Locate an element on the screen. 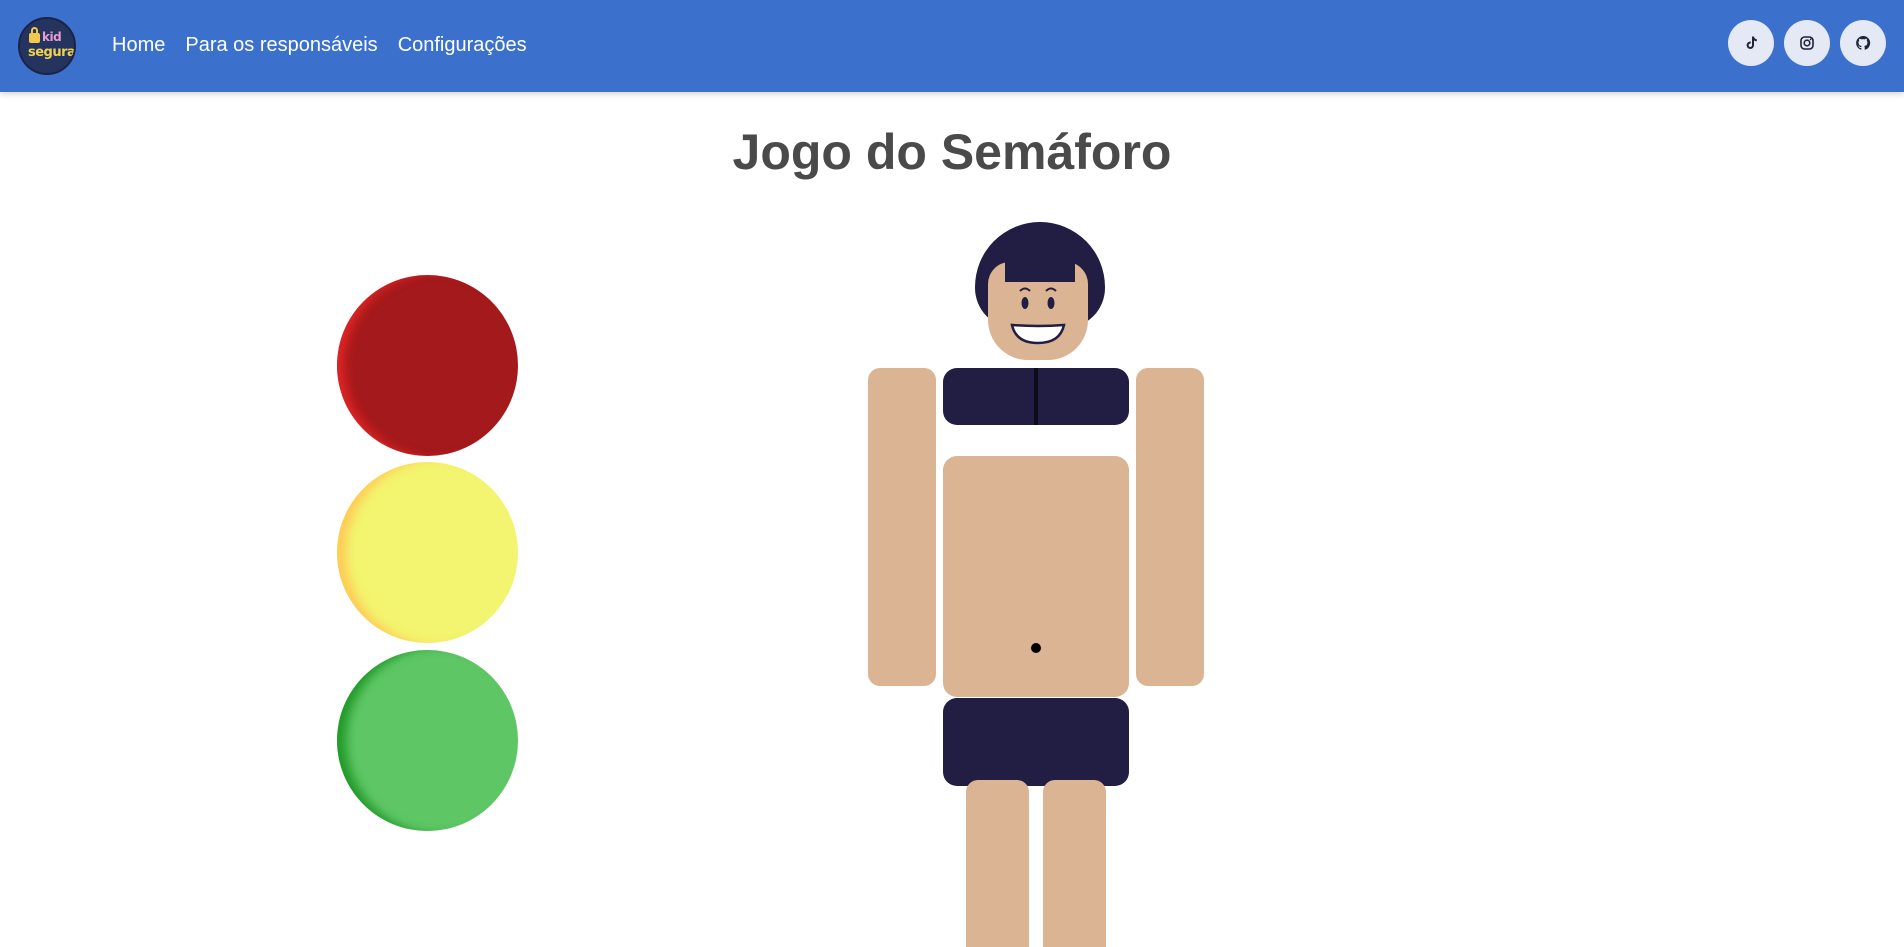  logo-text-segura: segura is located at coordinates (52, 52).